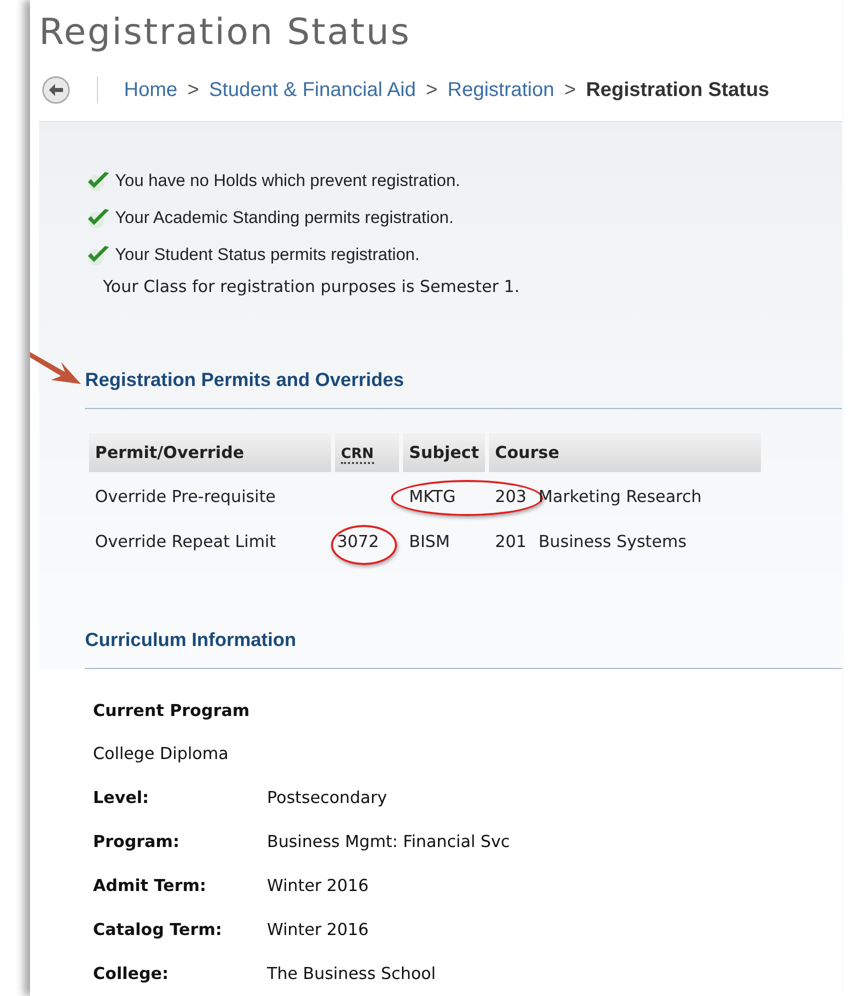 This screenshot has height=996, width=850. Describe the element at coordinates (351, 973) in the screenshot. I see `field-value: The Business School` at that location.